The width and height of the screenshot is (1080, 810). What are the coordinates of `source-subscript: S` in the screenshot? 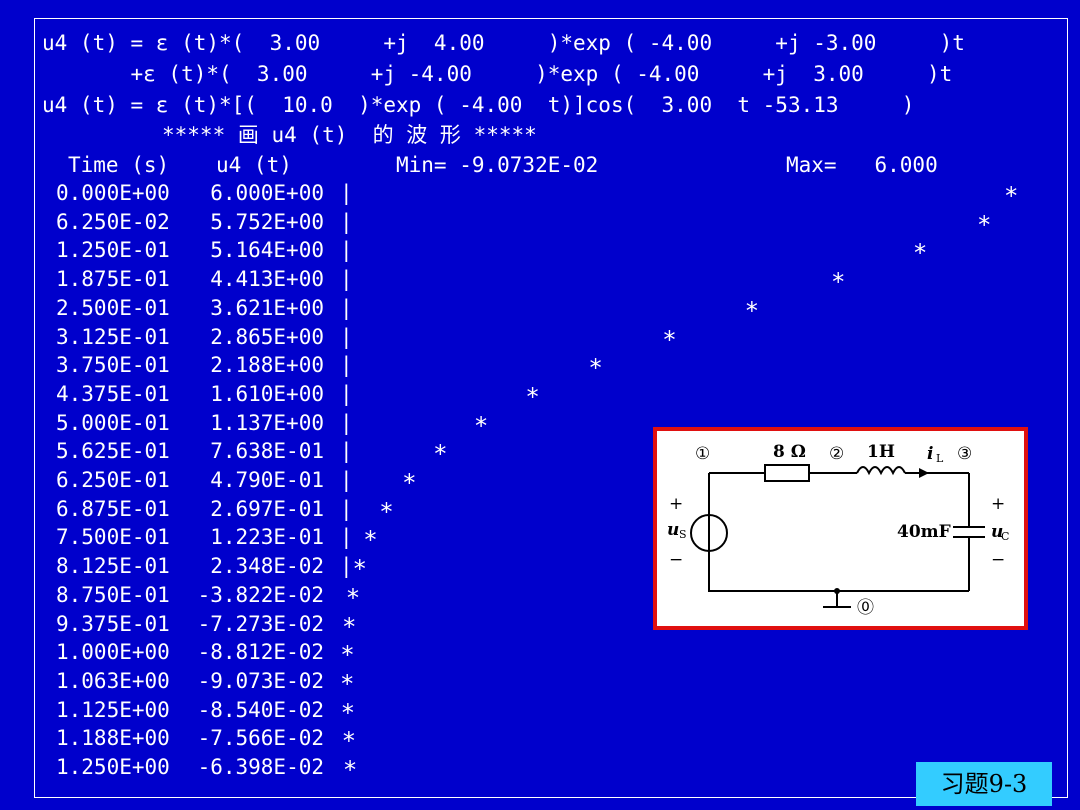 It's located at (683, 534).